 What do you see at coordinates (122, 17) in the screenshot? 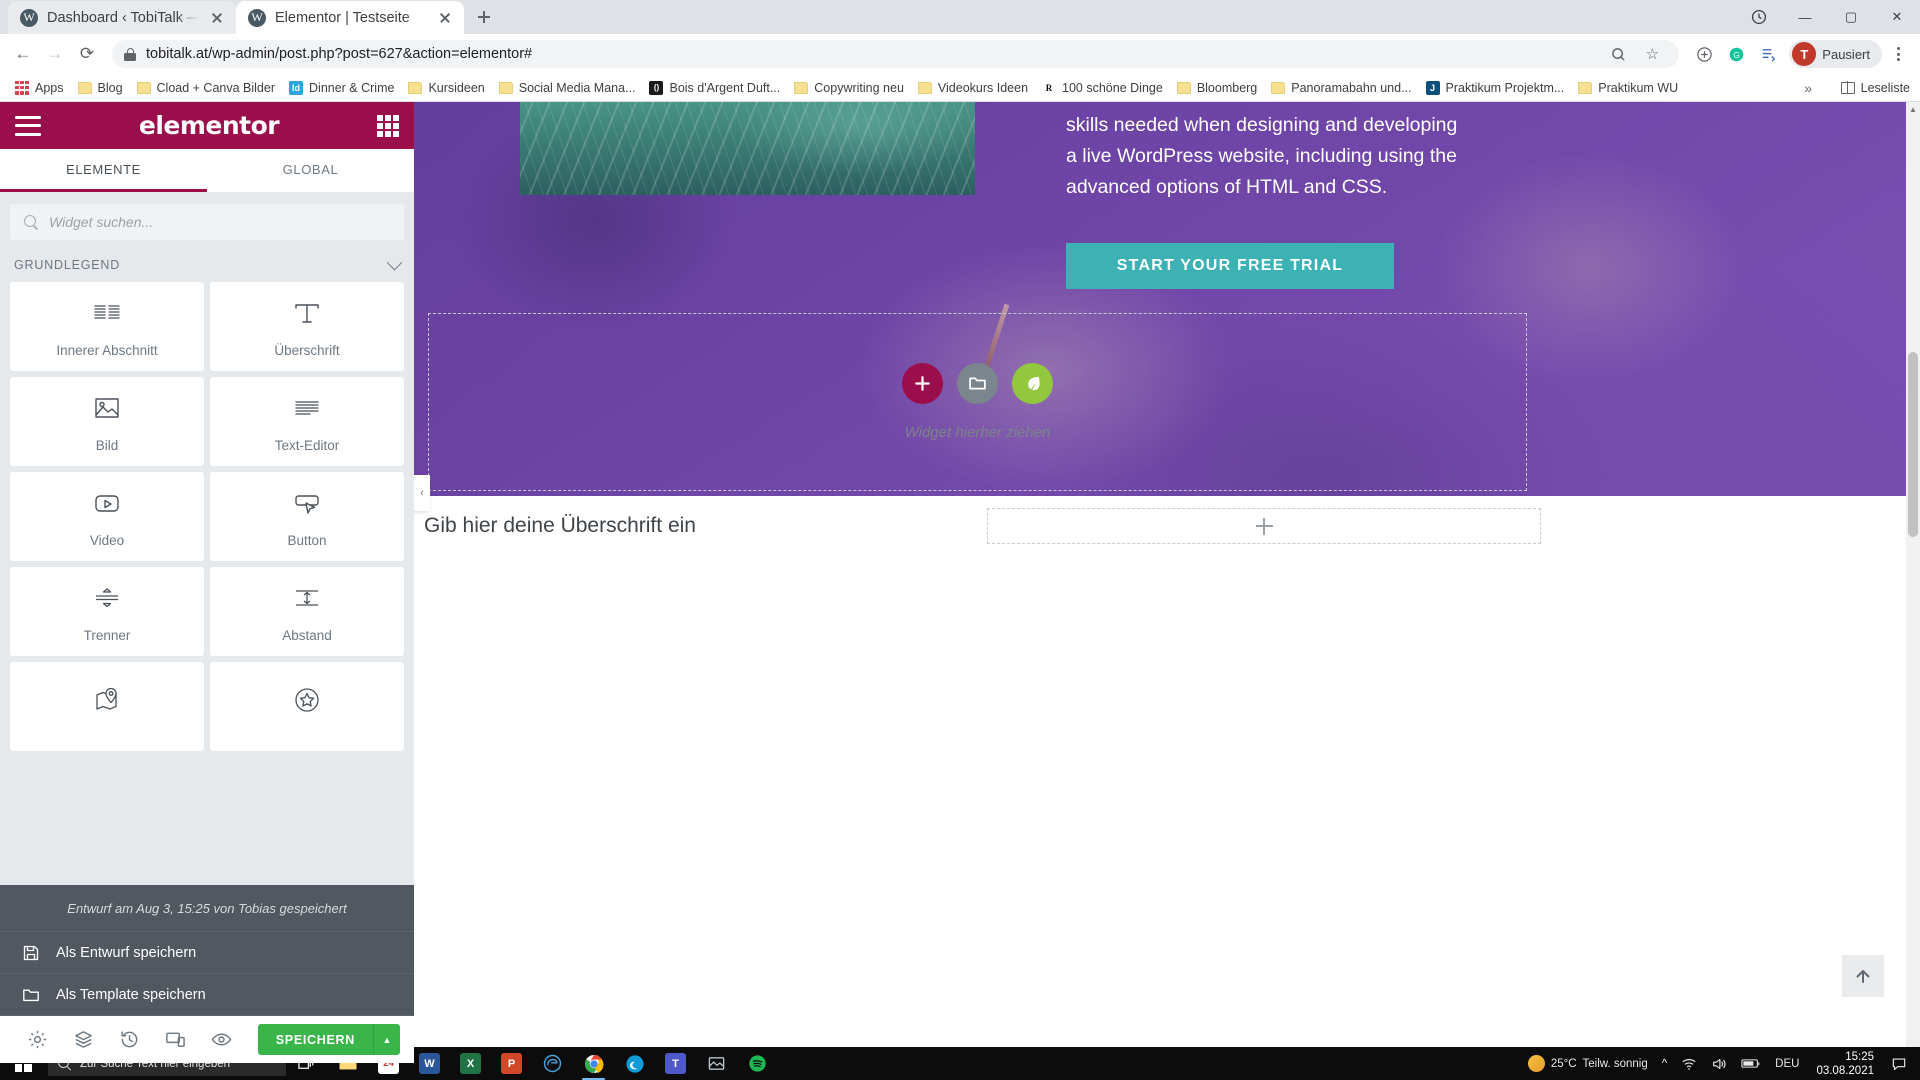
I see `browser-tab-dashboard: W Dashboard ‹ TobiTalk — WordPre` at bounding box center [122, 17].